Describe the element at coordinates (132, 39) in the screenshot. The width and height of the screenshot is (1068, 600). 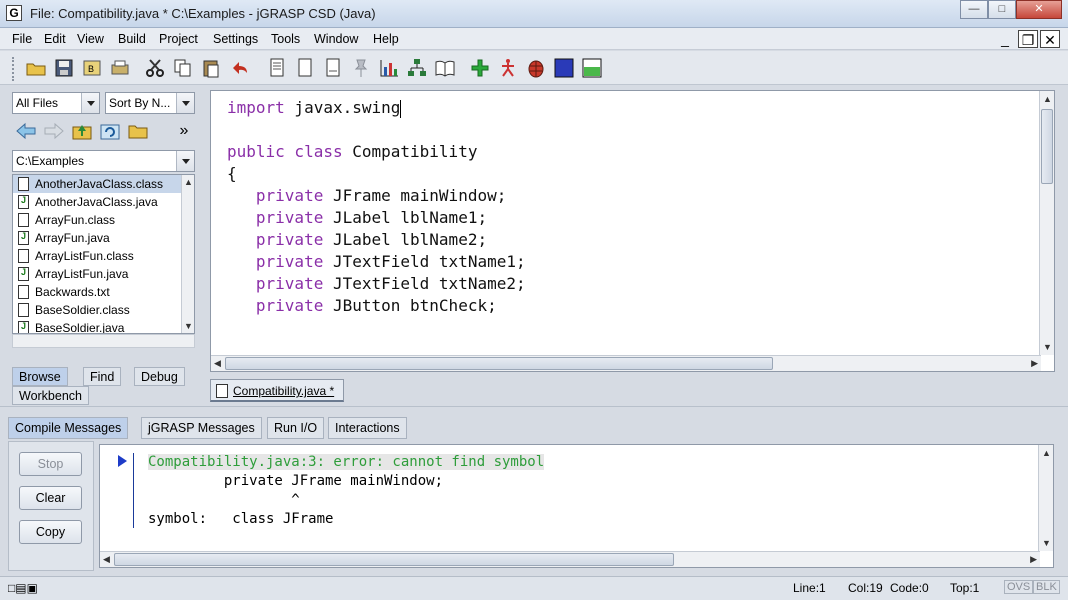
I see `menu-build: Build` at that location.